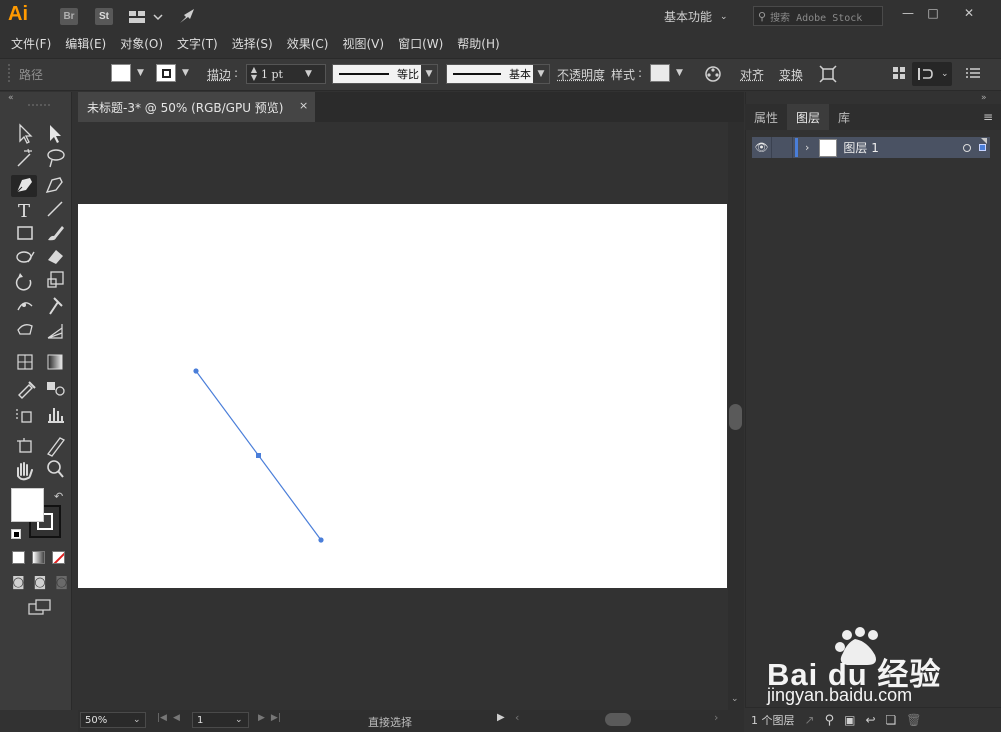 The image size is (1001, 732). Describe the element at coordinates (517, 717) in the screenshot. I see `scroll-left-icon: ‹` at that location.